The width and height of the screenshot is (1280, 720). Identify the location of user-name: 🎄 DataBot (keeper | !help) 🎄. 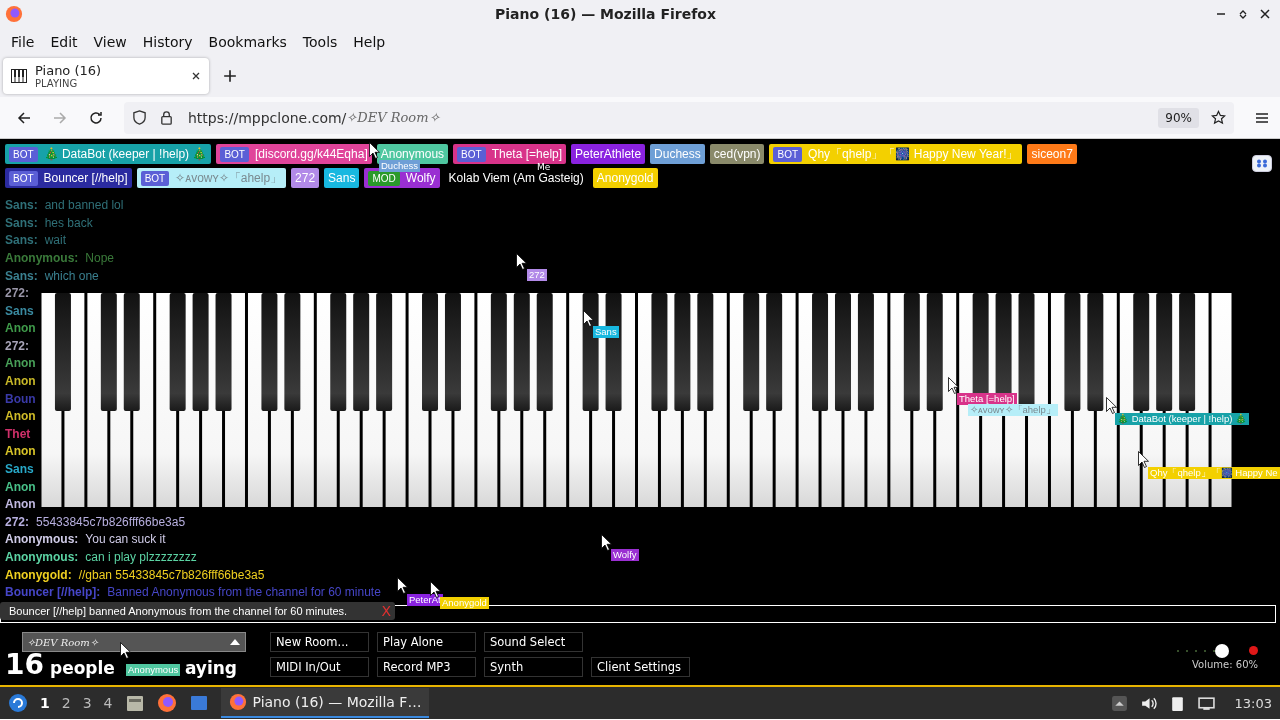
(125, 154).